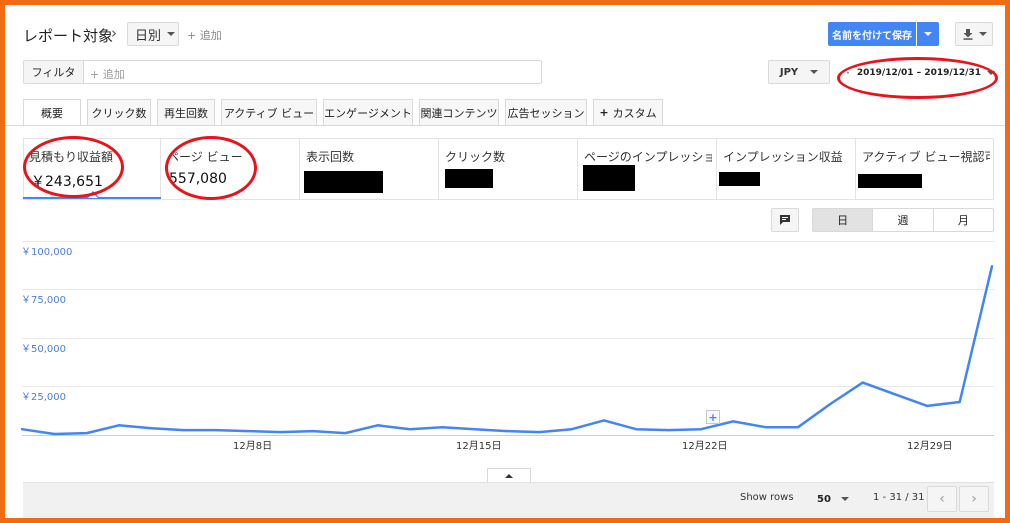 This screenshot has width=1010, height=523. What do you see at coordinates (713, 417) in the screenshot?
I see `add-annotation-marker: +` at bounding box center [713, 417].